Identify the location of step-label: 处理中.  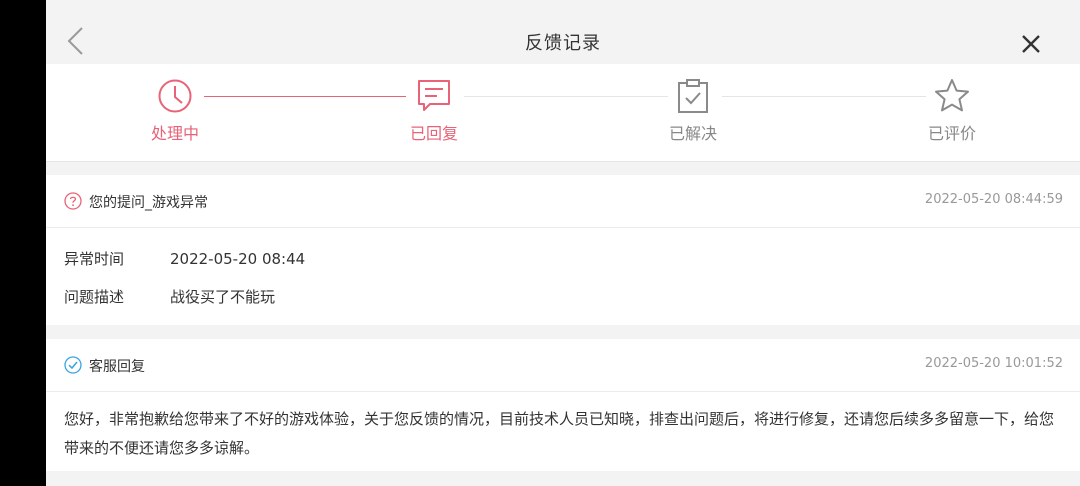
(174, 133).